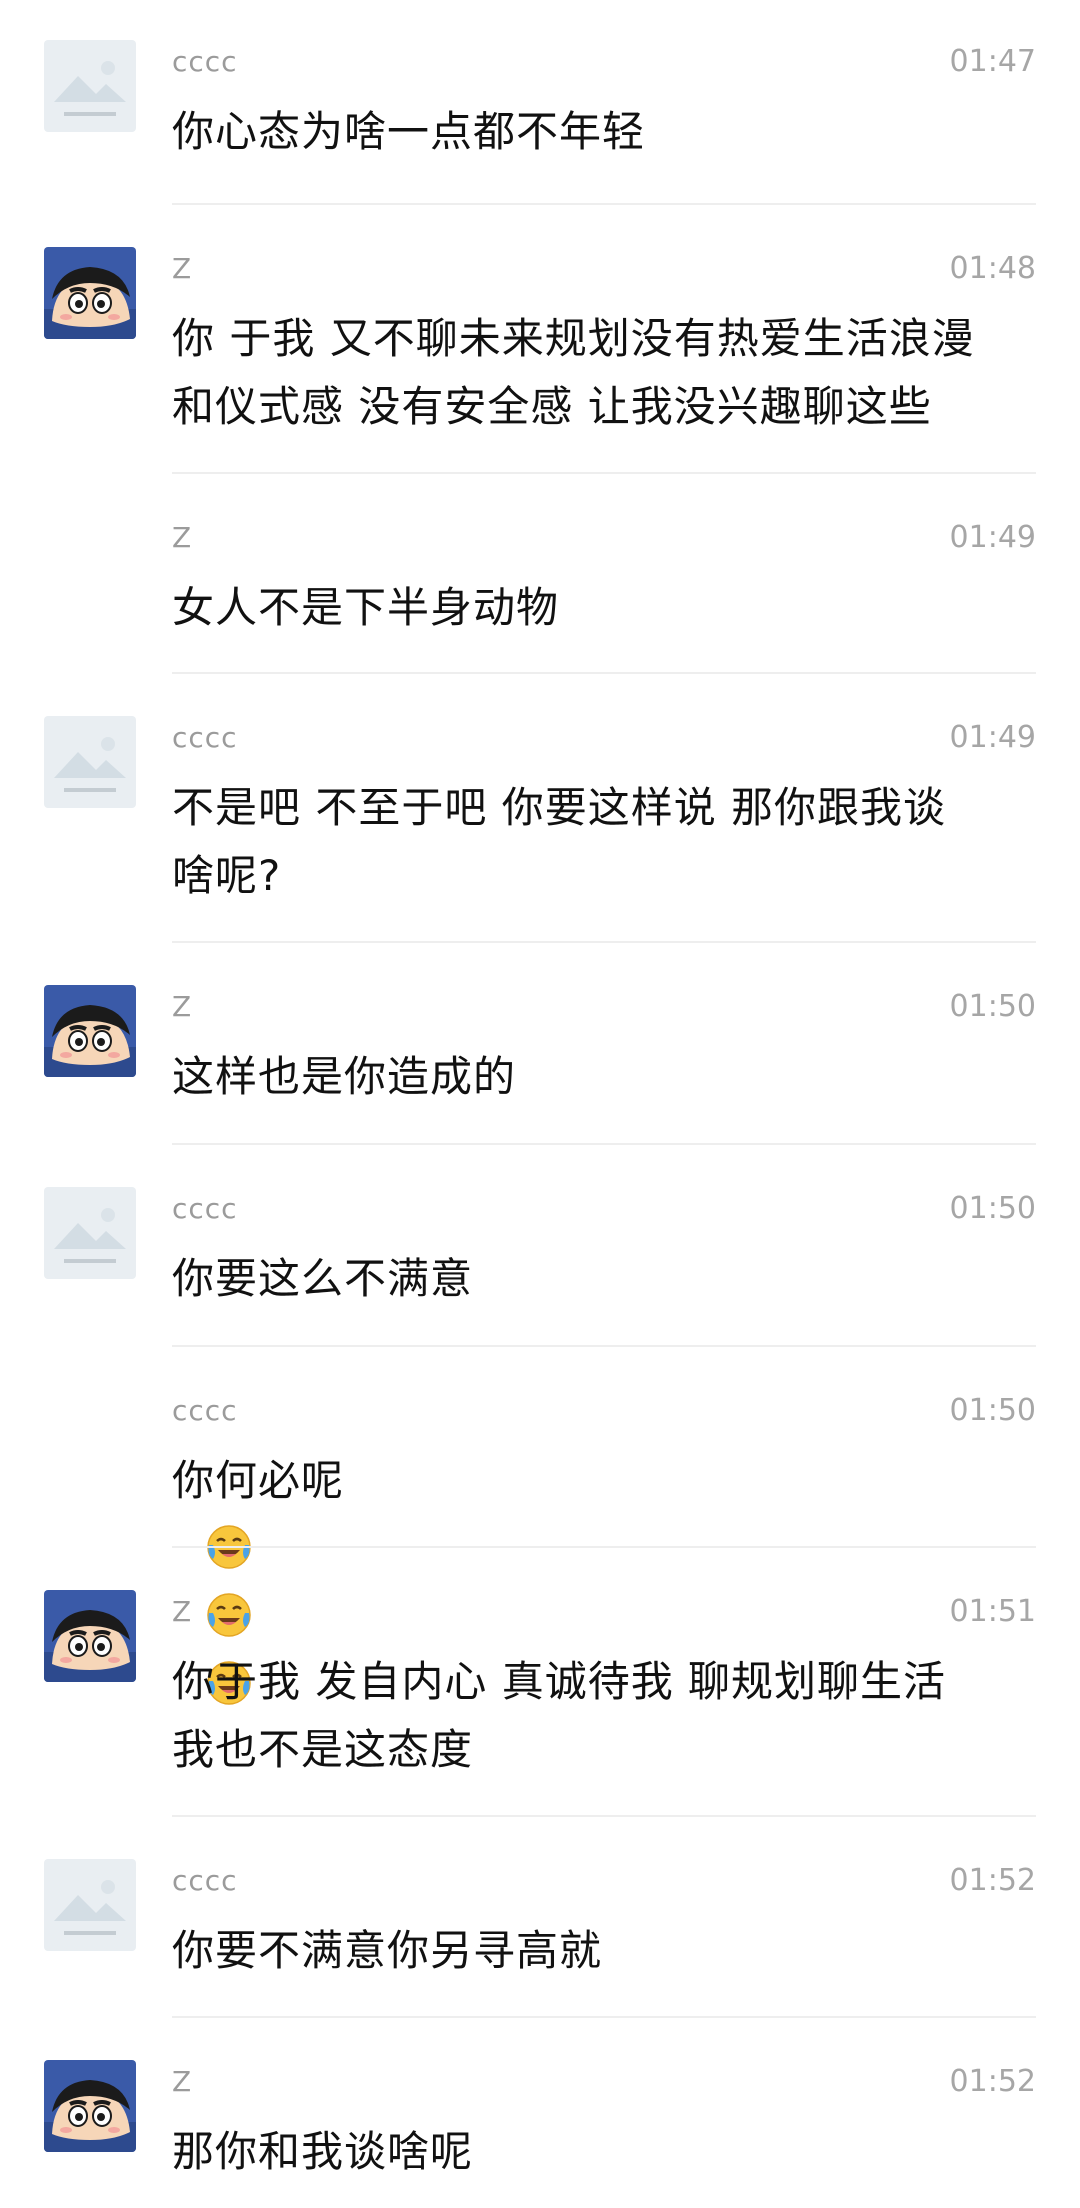  I want to click on message-text: 你于我 发自内心 真诚待我 聊规划聊生活 我也不是这态度, so click(602, 1716).